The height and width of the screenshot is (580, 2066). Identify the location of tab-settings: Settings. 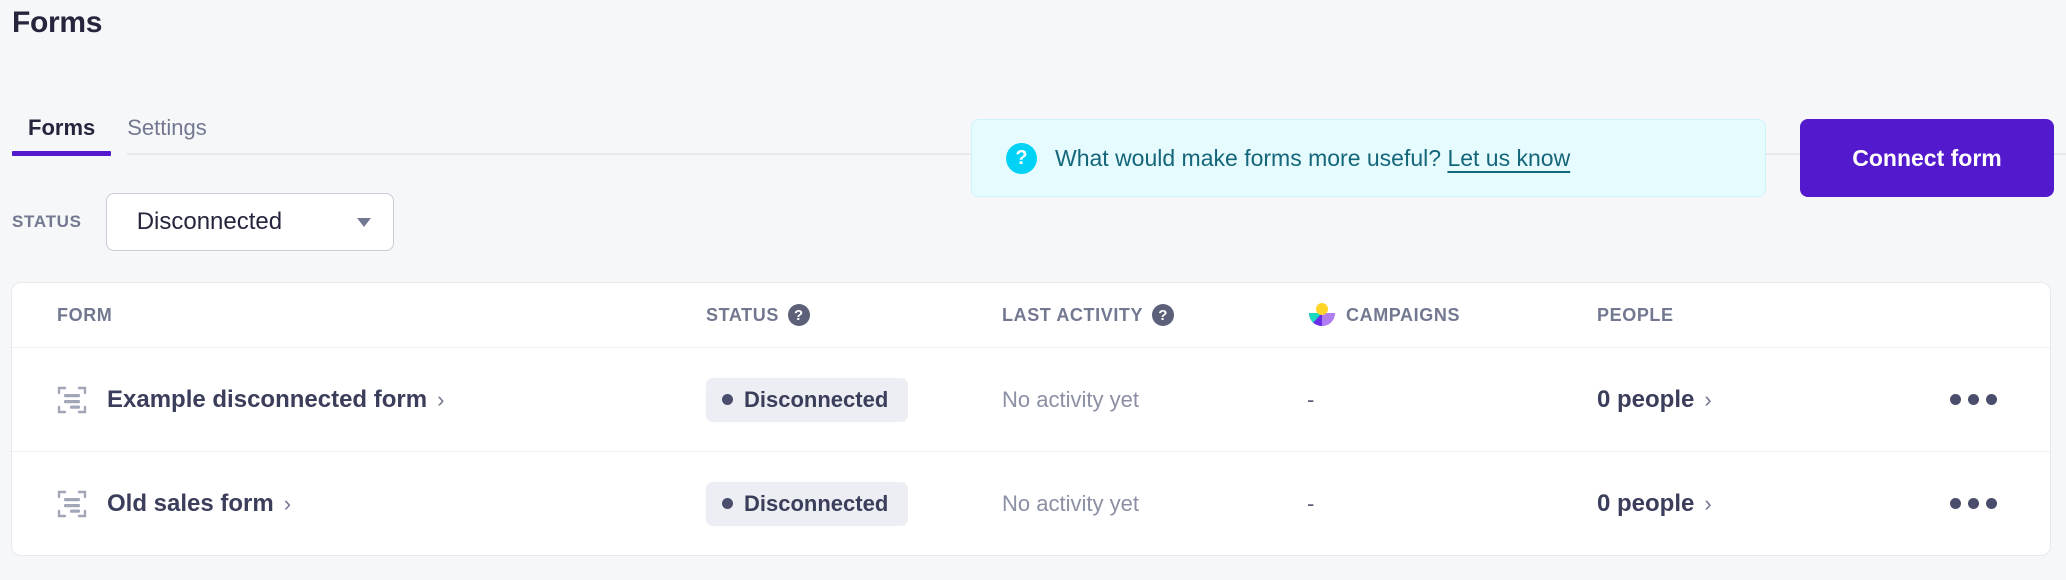
(167, 136).